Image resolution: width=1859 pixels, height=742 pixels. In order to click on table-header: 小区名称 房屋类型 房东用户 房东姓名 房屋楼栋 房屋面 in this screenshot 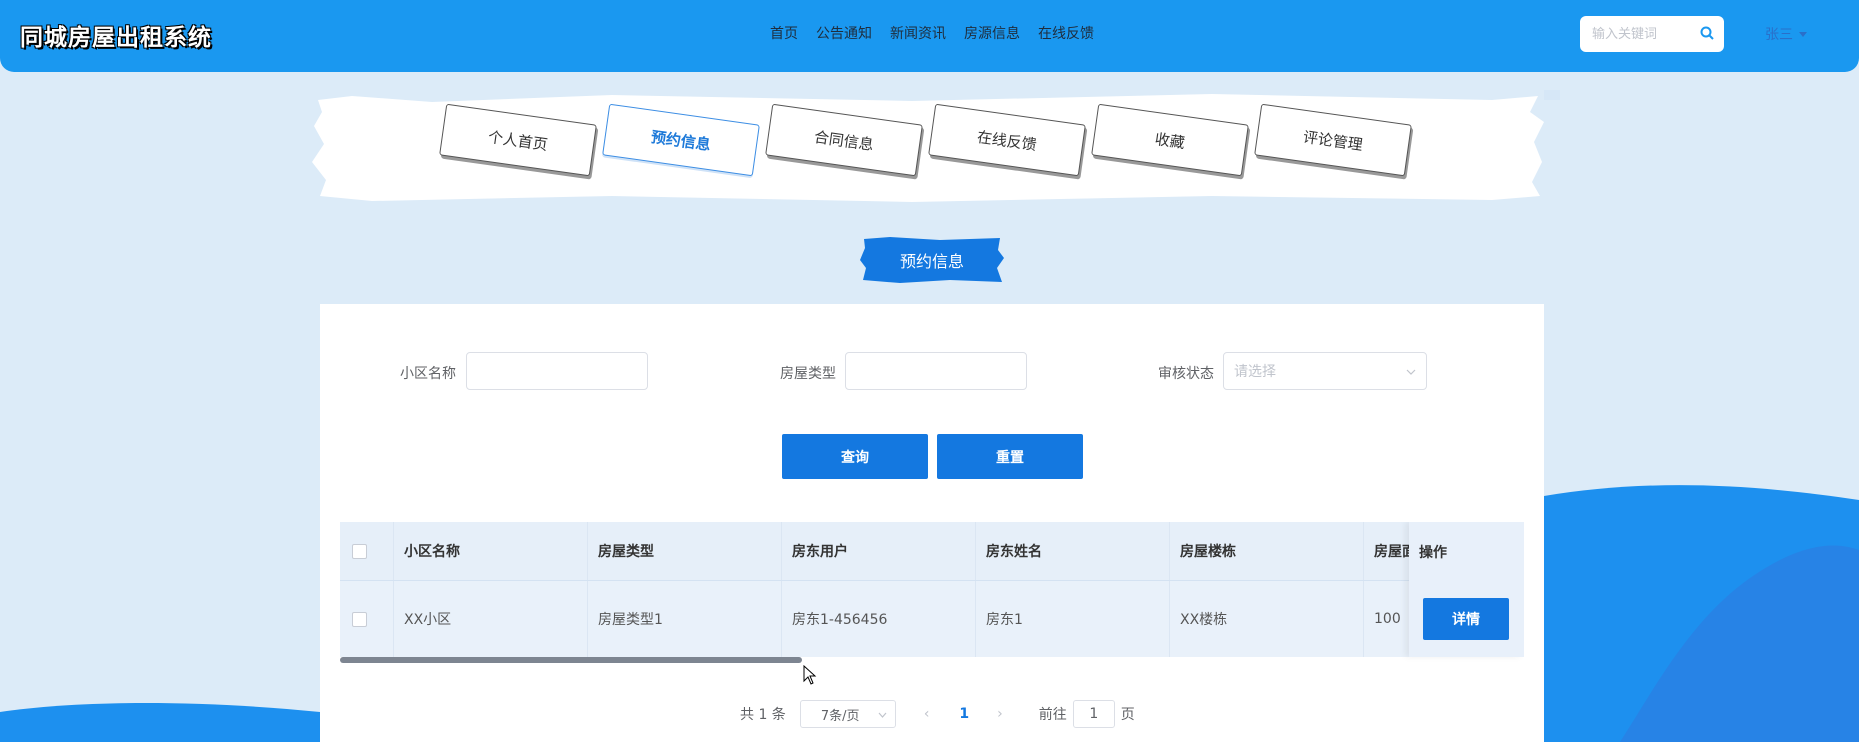, I will do `click(932, 551)`.